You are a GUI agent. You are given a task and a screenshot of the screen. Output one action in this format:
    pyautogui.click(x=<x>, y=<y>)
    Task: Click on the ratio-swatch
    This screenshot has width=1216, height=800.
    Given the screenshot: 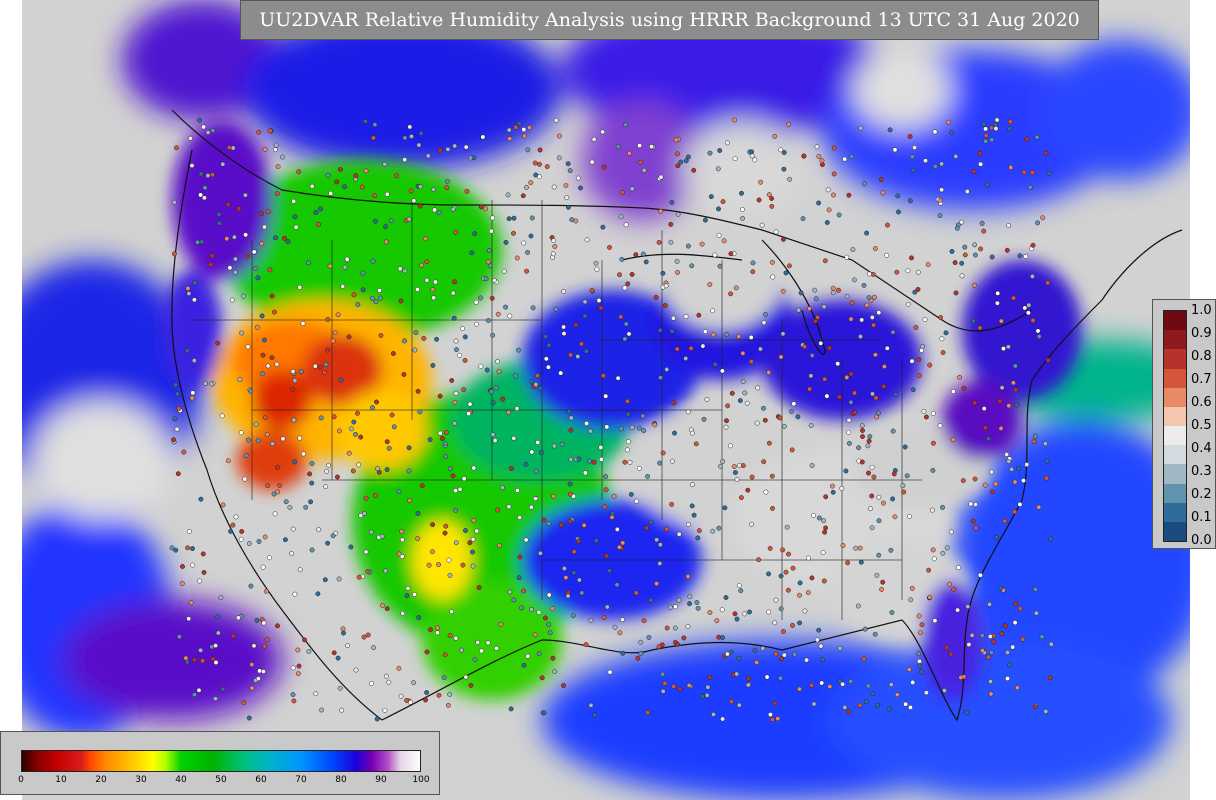 What is the action you would take?
    pyautogui.click(x=1175, y=455)
    